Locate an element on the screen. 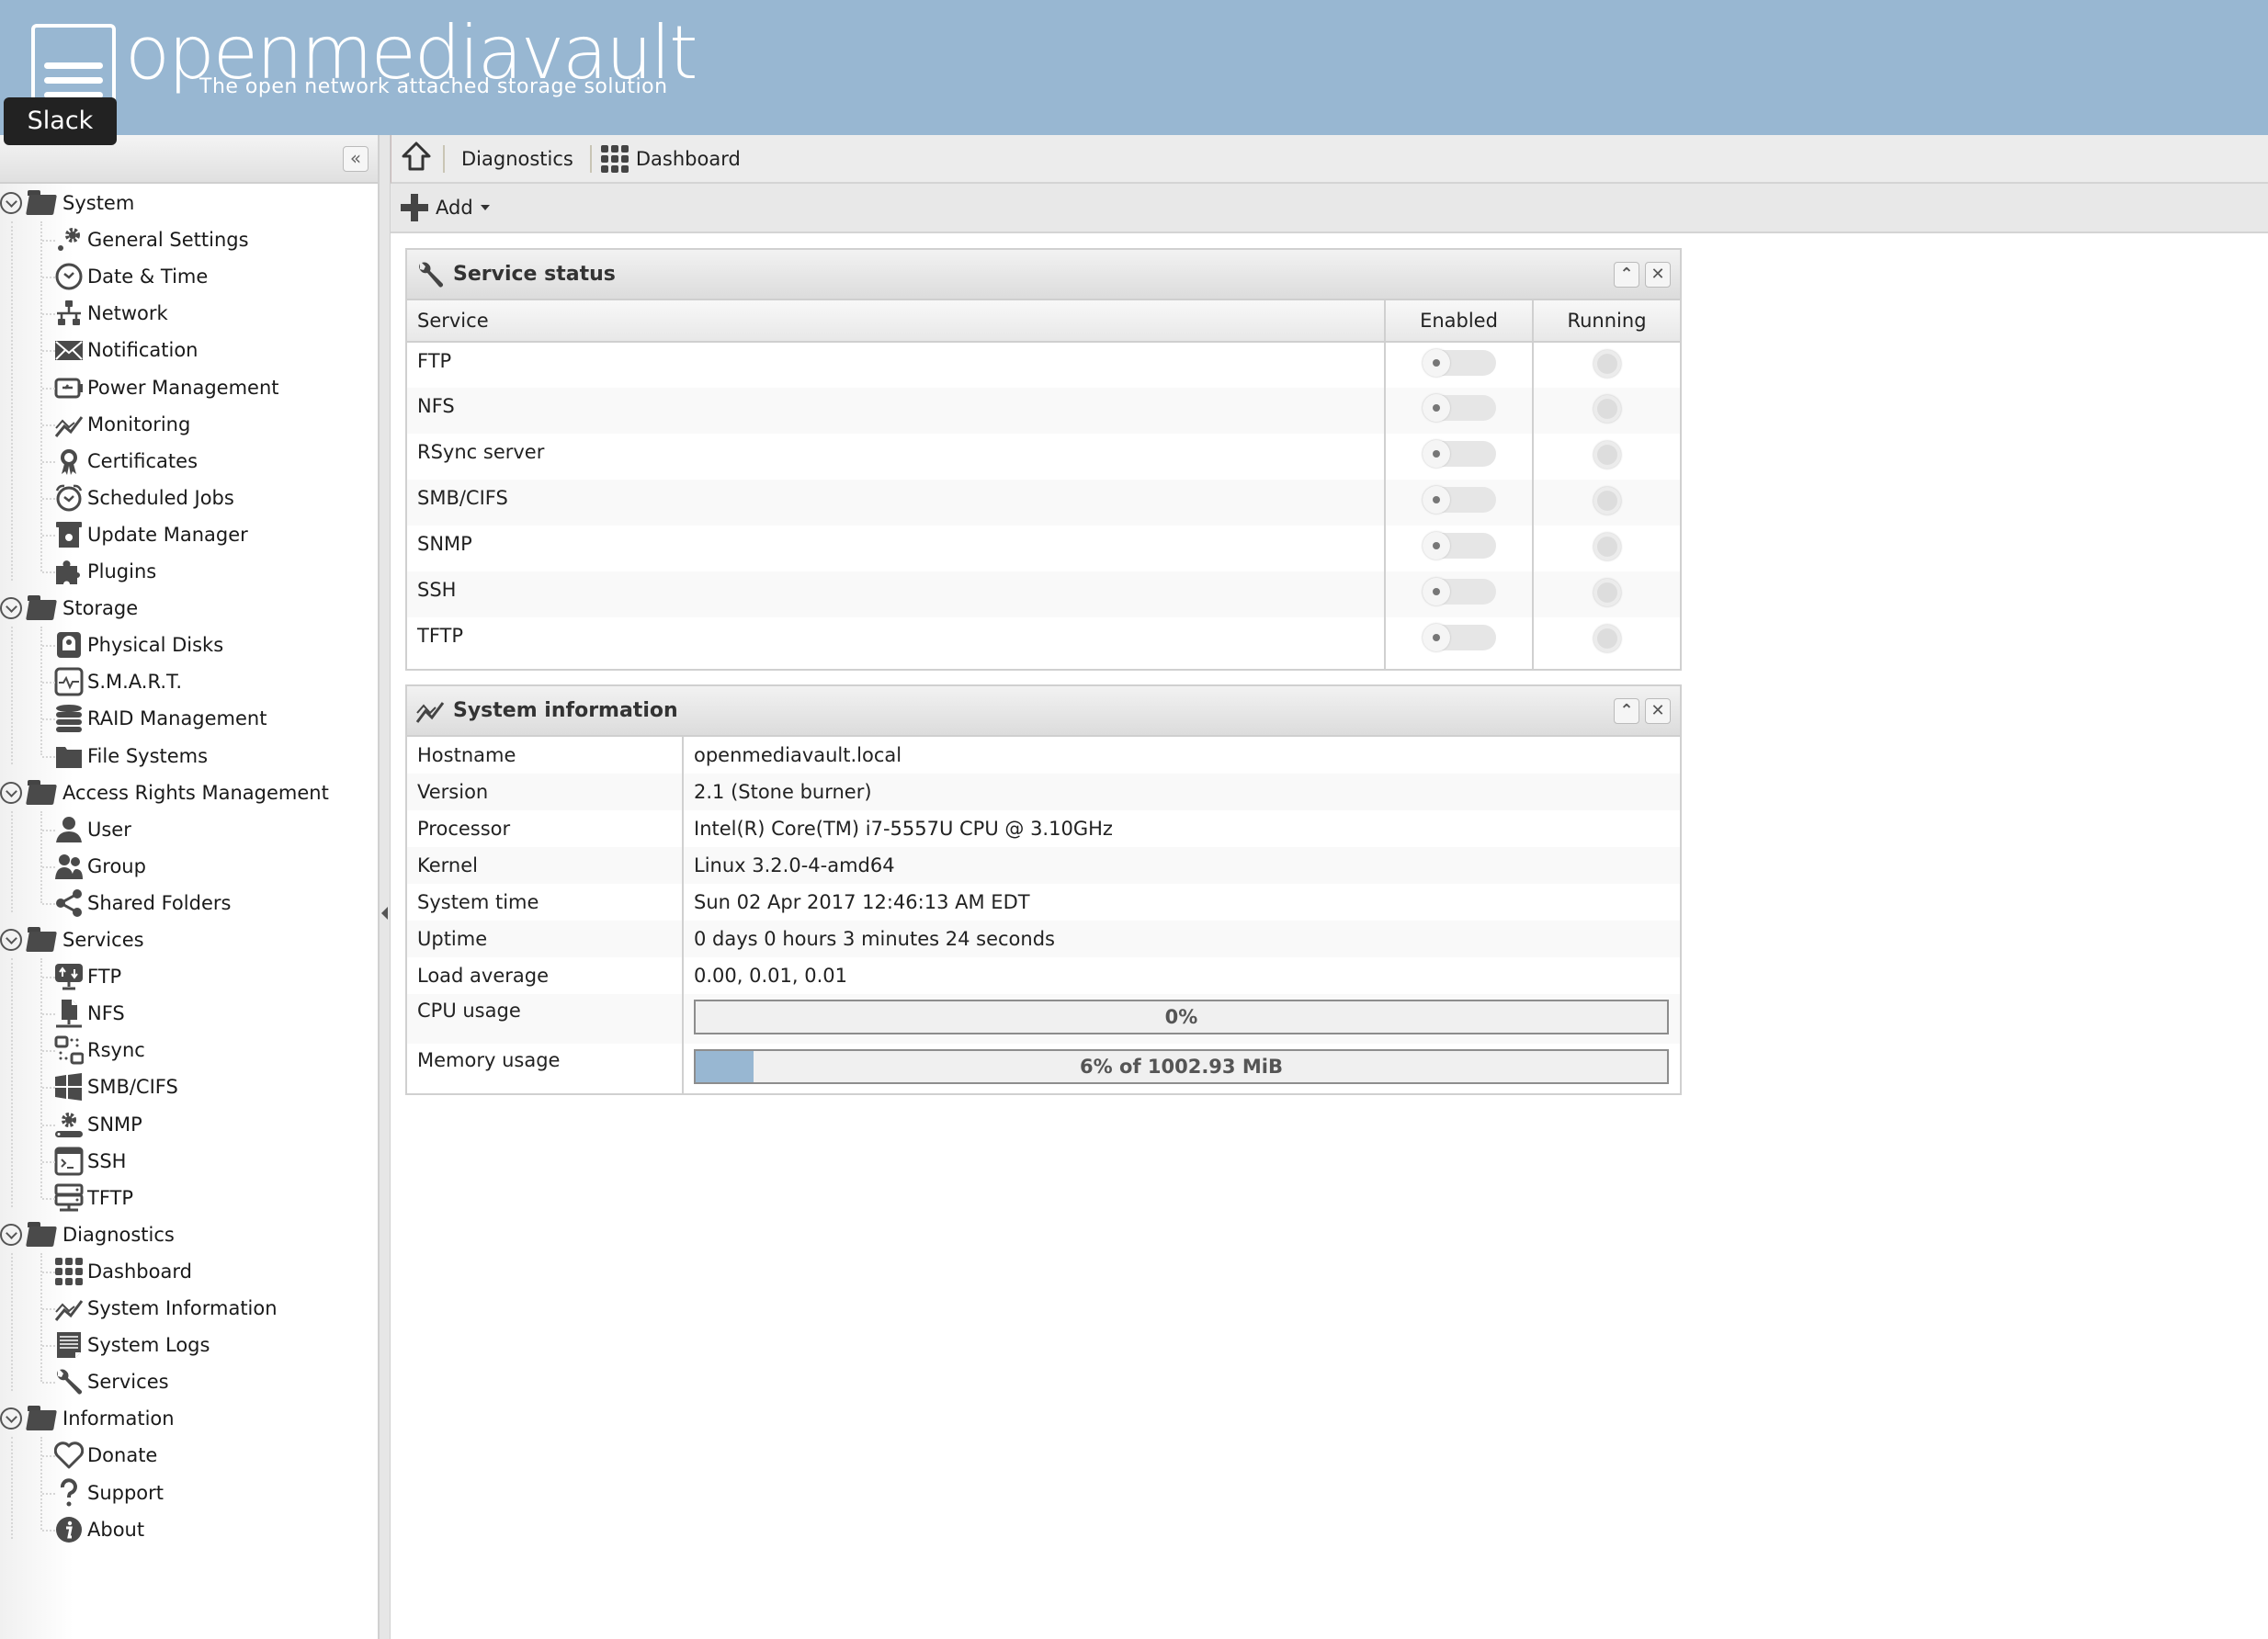 The height and width of the screenshot is (1639, 2268). sidebar-item-ssh: SSH is located at coordinates (90, 1161).